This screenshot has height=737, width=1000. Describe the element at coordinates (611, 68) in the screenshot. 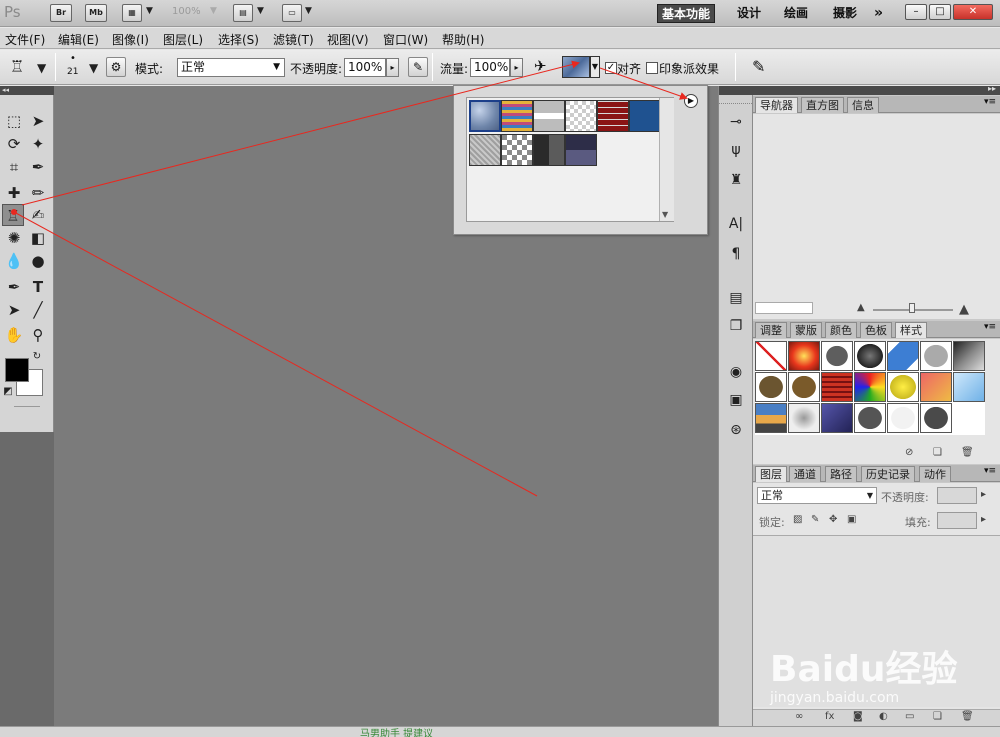

I see `align-checkbox: ✓` at that location.